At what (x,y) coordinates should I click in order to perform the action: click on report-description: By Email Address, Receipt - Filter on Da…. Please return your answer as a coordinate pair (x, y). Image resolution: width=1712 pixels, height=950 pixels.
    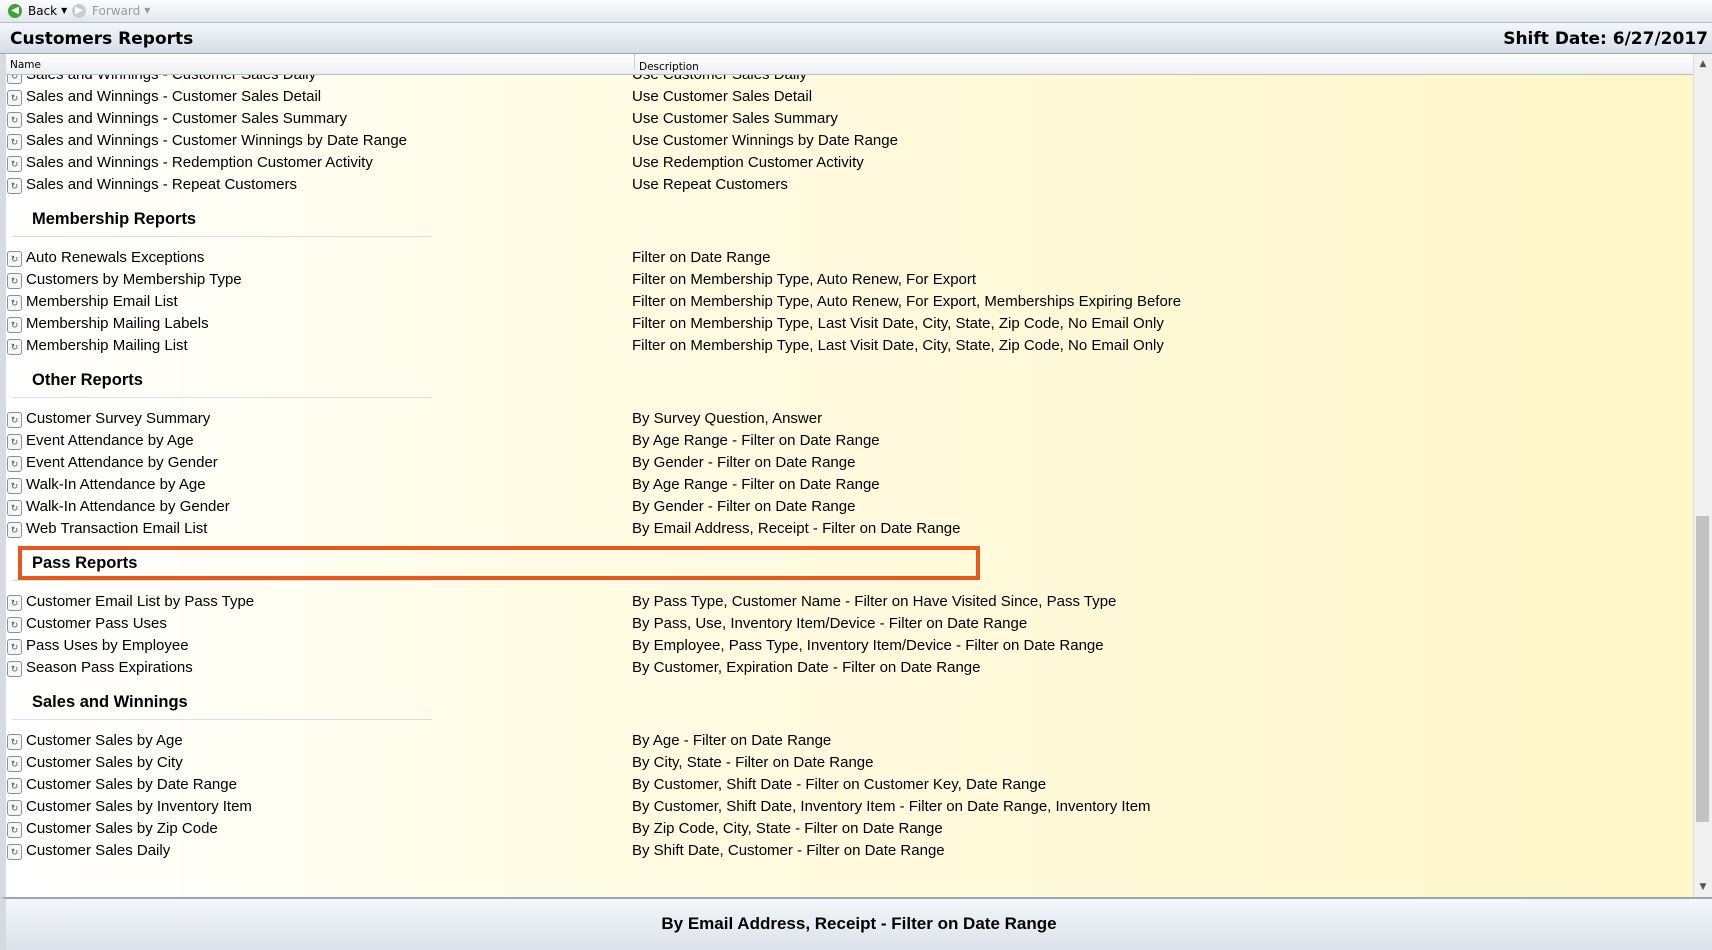
    Looking at the image, I should click on (796, 528).